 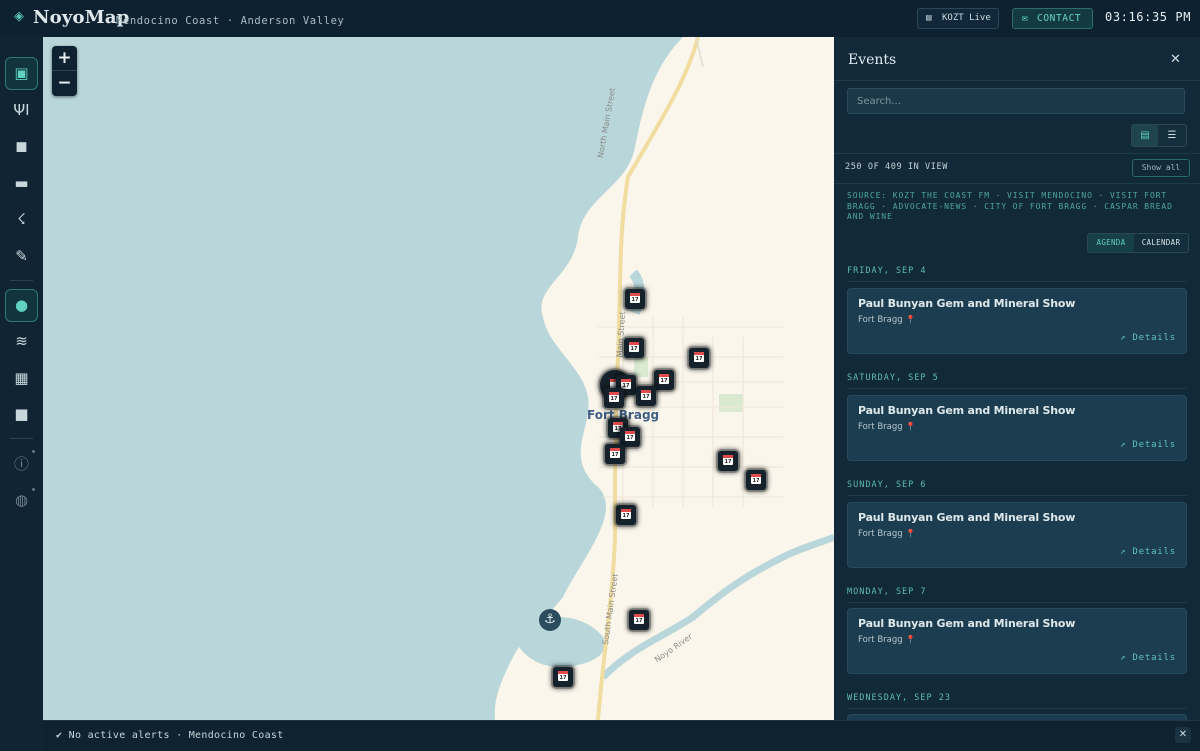 What do you see at coordinates (170, 735) in the screenshot?
I see `alert-status-text: ✔ No active alerts · Mendocino Coast` at bounding box center [170, 735].